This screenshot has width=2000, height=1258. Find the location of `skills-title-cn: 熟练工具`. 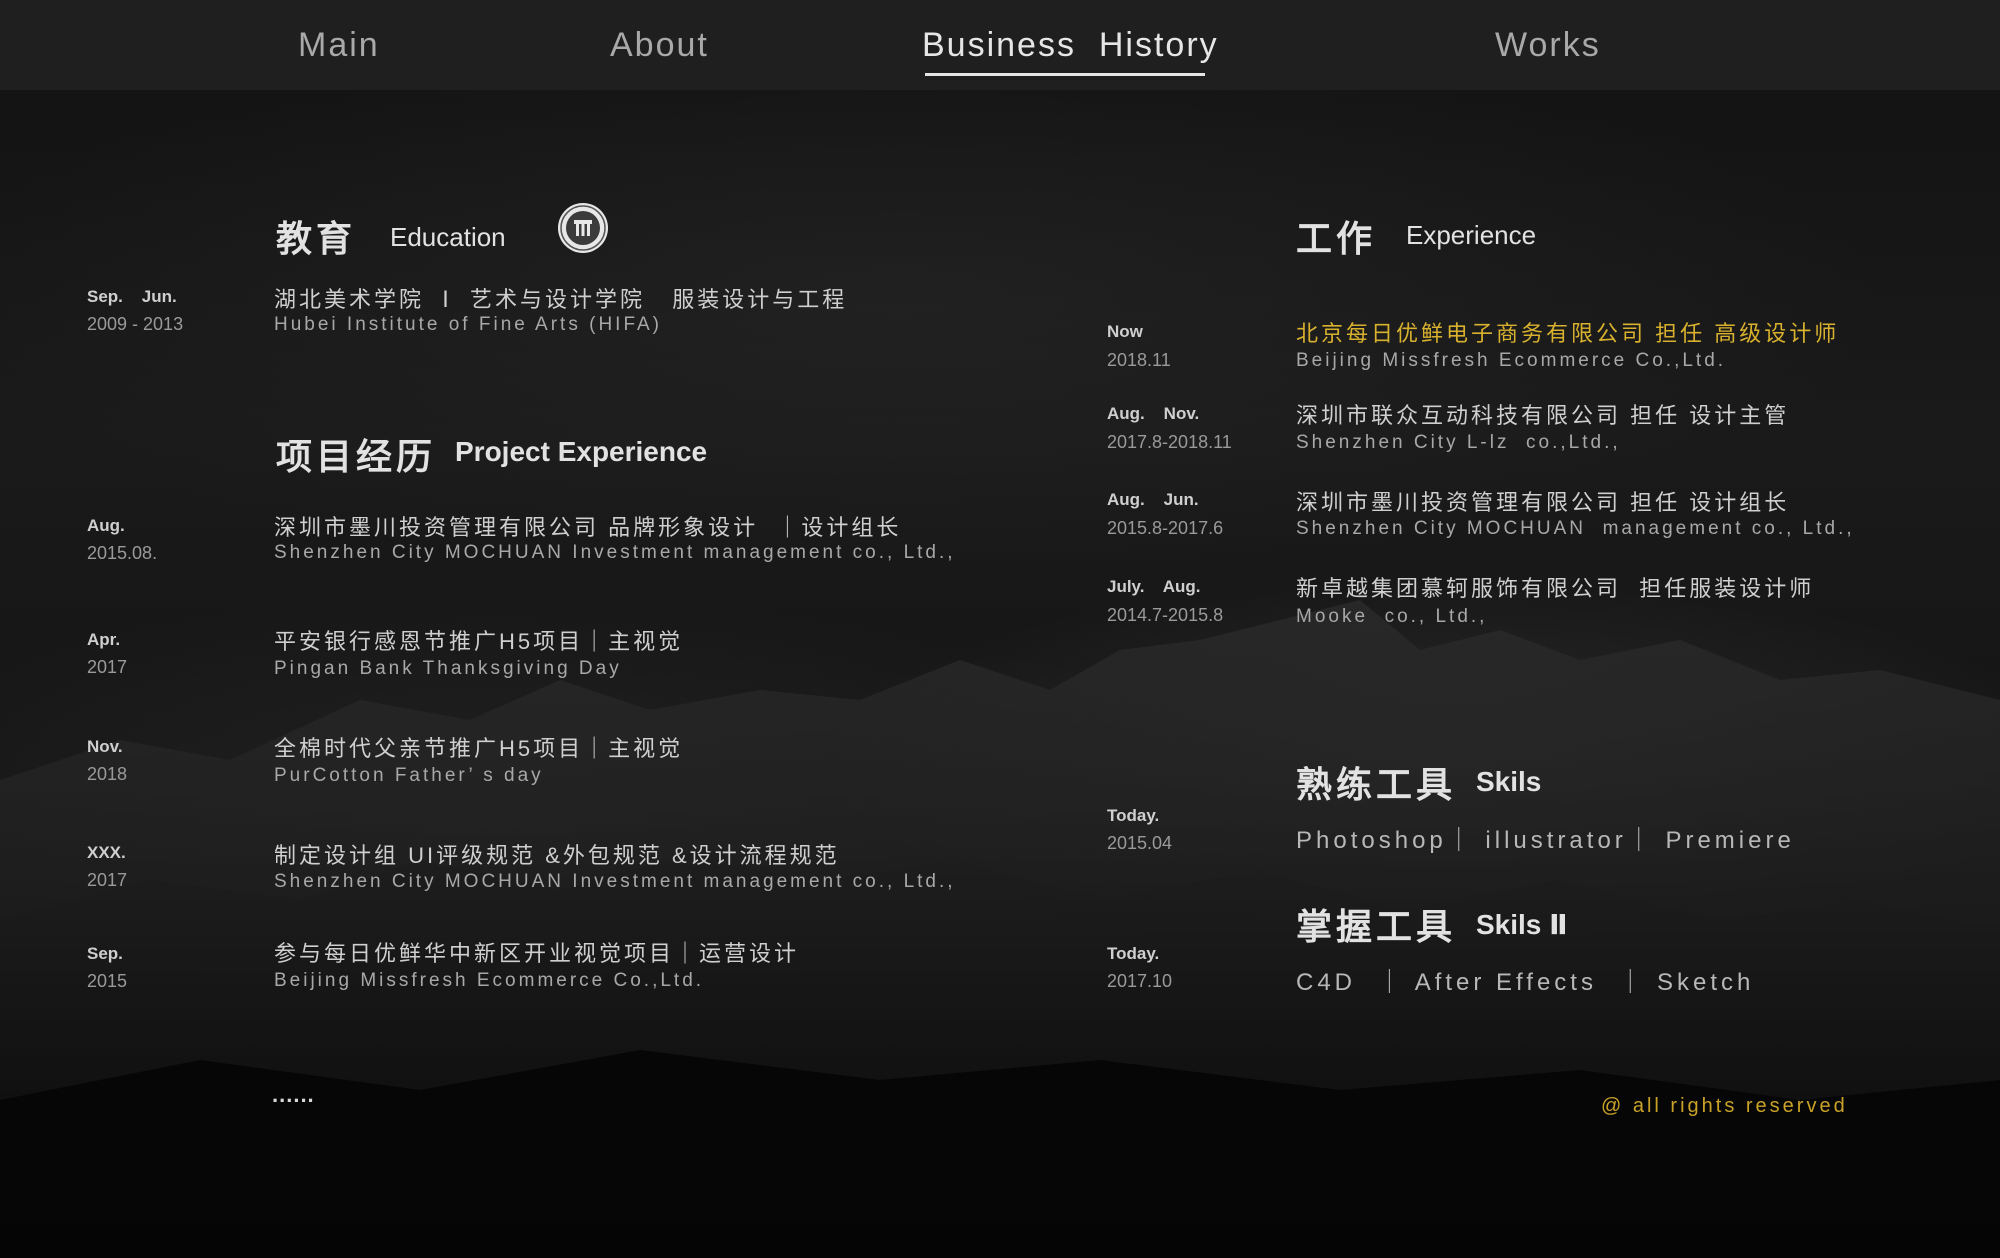

skills-title-cn: 熟练工具 is located at coordinates (1376, 784).